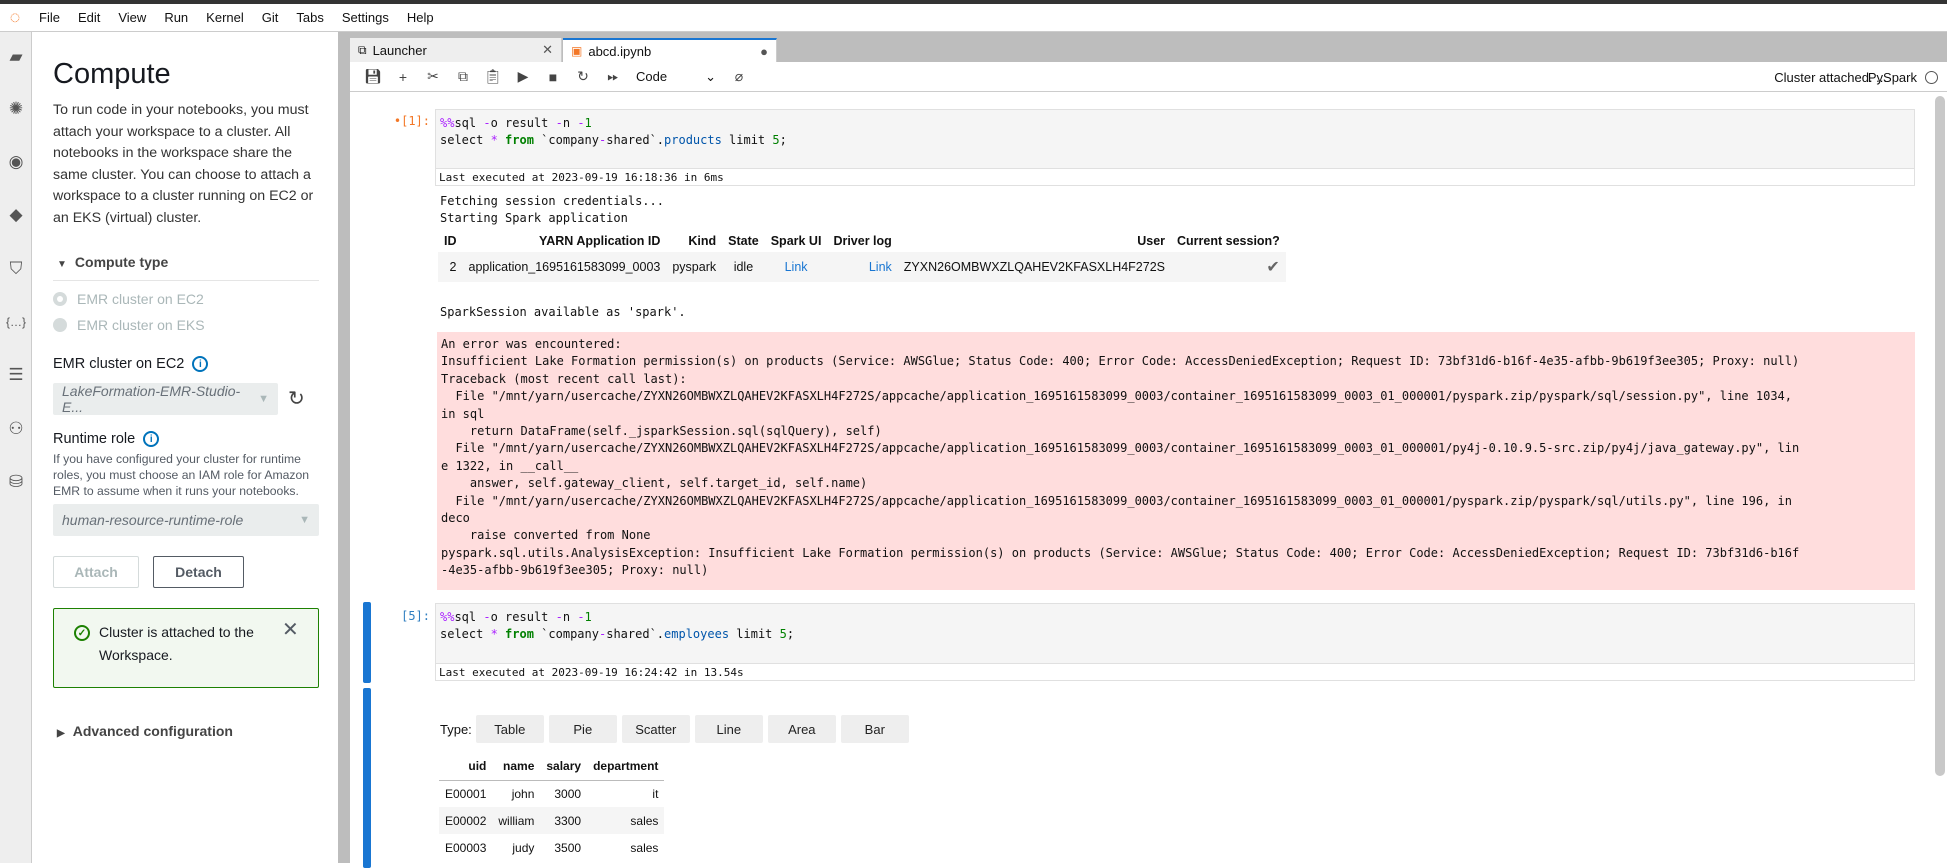 This screenshot has width=1947, height=868. What do you see at coordinates (670, 50) in the screenshot?
I see `tab-notebook: ▣ abcd.ipynb ●` at bounding box center [670, 50].